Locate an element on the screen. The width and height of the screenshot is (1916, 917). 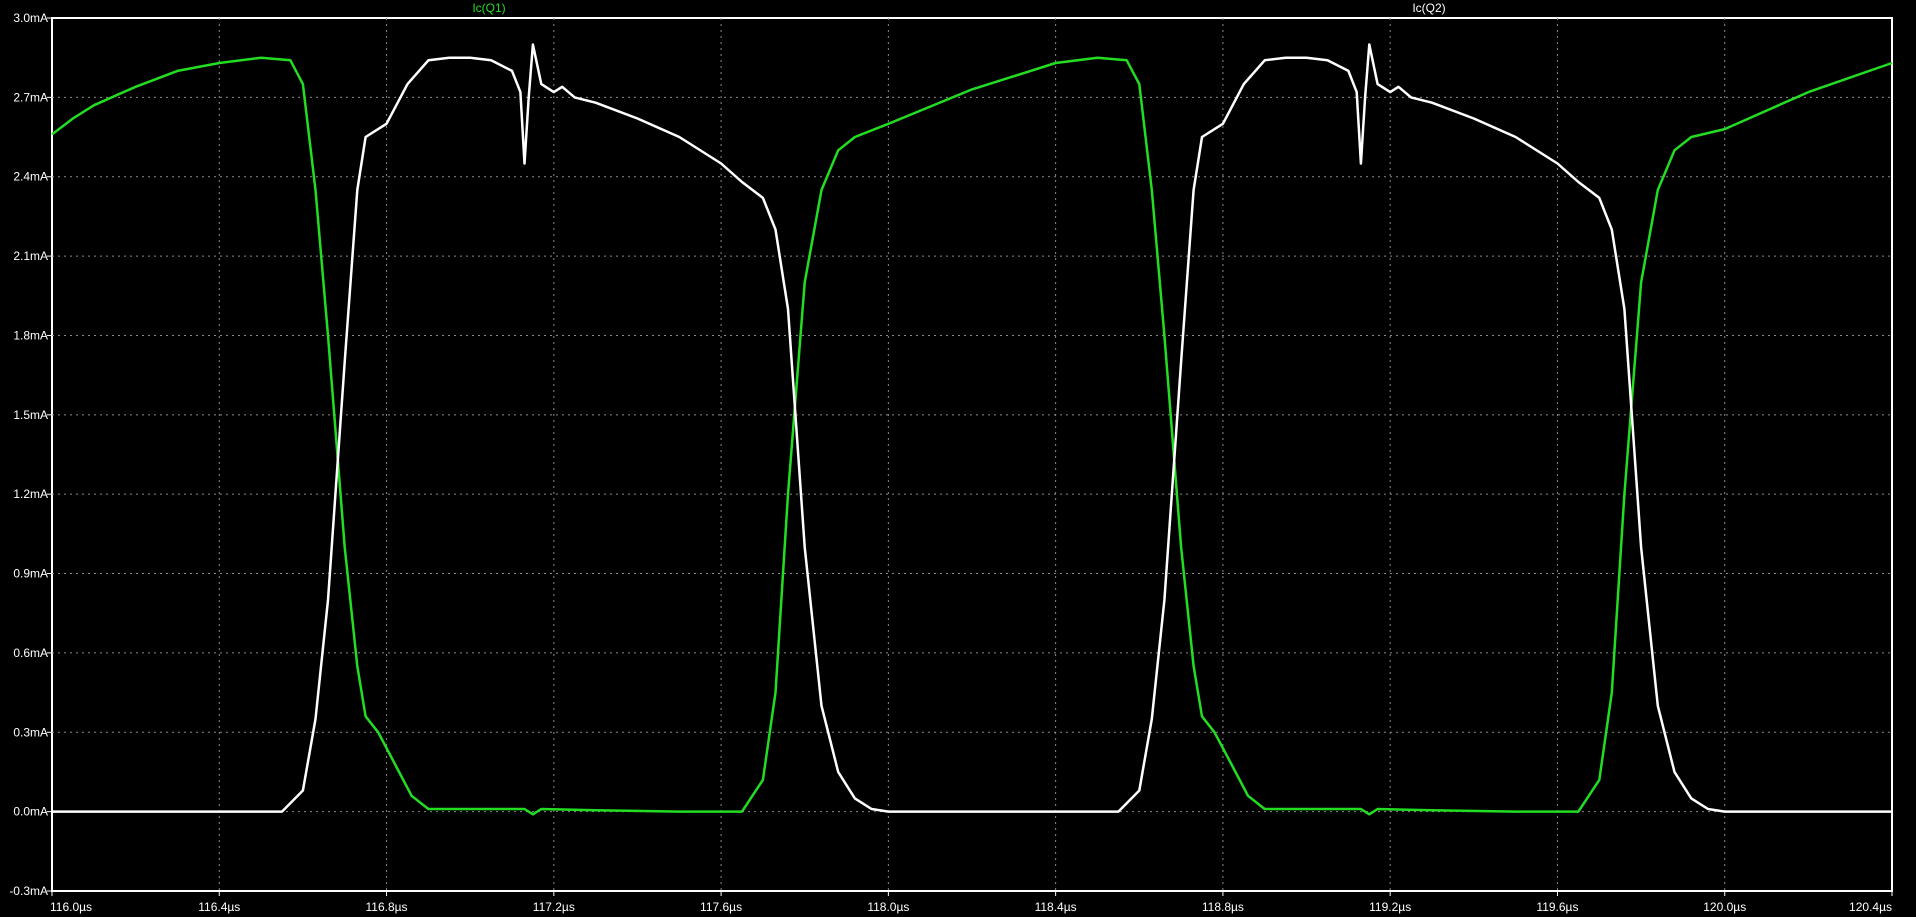
y-tick-label: 0.0mA is located at coordinates (30, 812).